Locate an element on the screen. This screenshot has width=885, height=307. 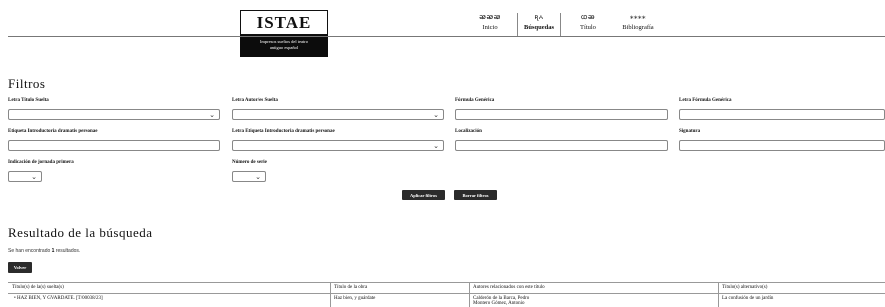
apply-filters-button: Aplicar filtros is located at coordinates (423, 195).